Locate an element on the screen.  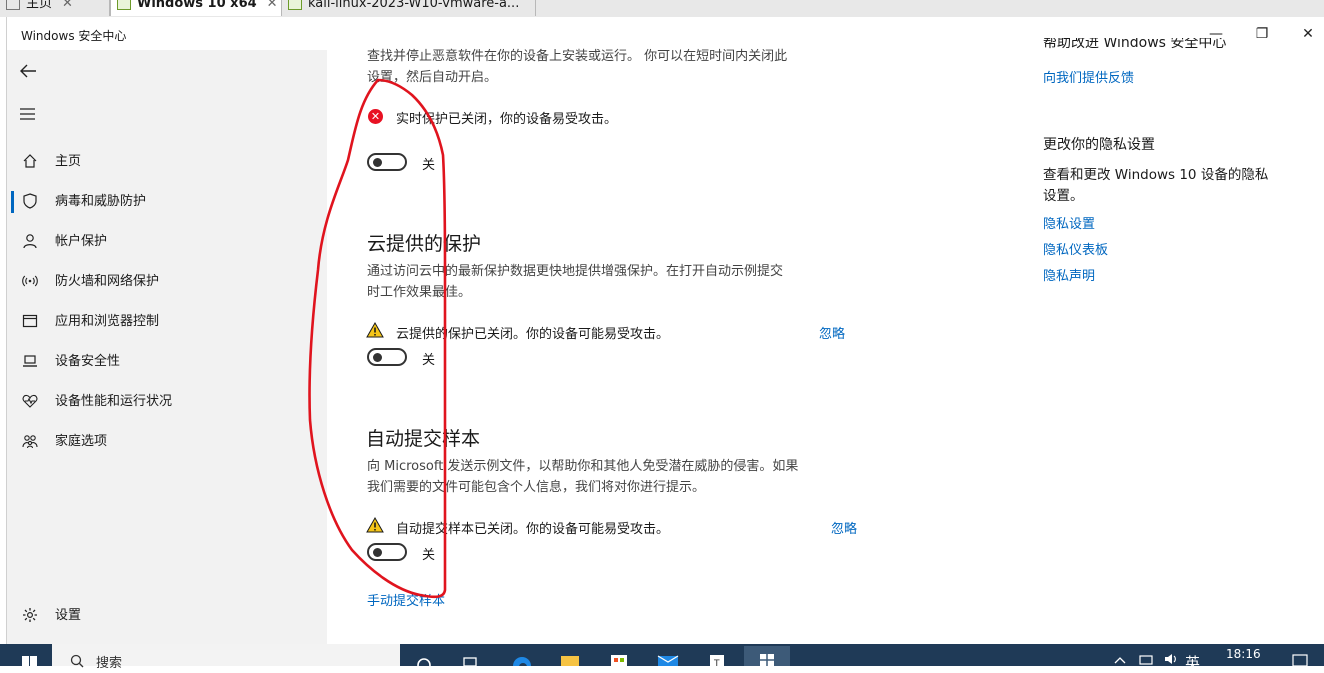
ime-indicator: 英 is located at coordinates (1192, 662).